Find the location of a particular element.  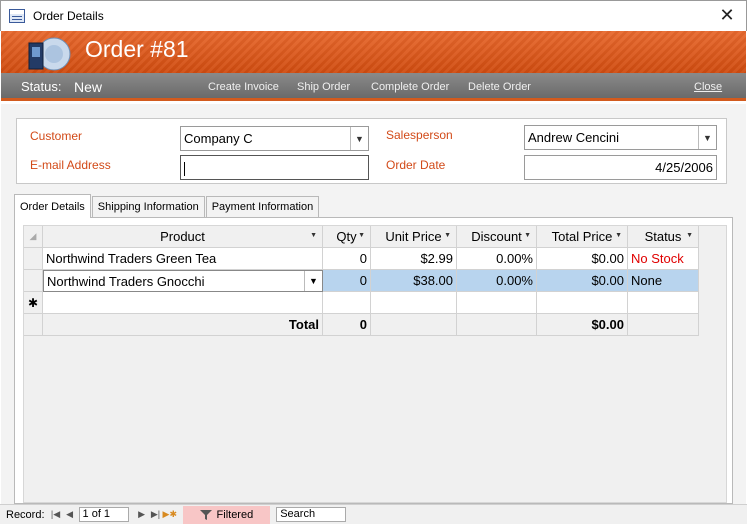

salesperson-combo: Andrew Cencini ▼ is located at coordinates (620, 137).